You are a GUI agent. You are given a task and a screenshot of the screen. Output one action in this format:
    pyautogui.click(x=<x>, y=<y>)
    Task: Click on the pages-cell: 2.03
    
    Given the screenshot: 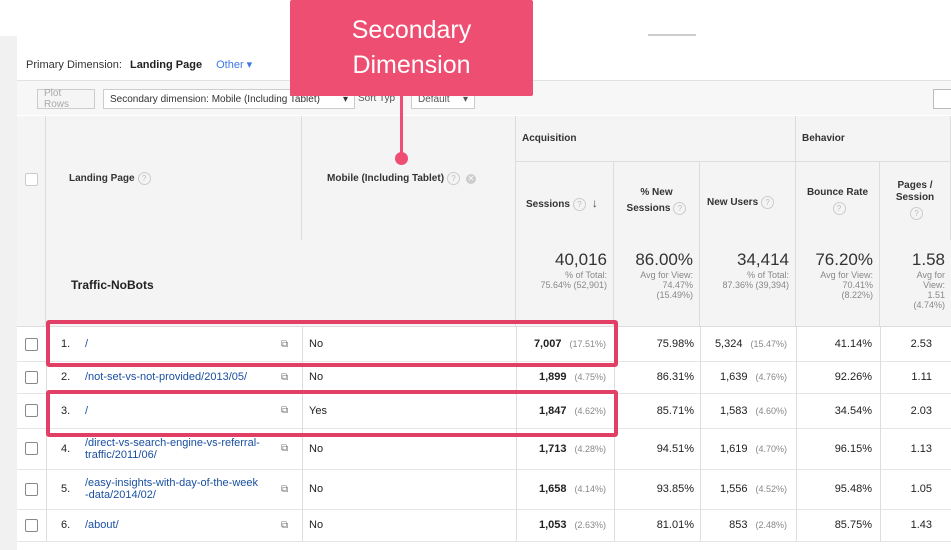 What is the action you would take?
    pyautogui.click(x=921, y=410)
    